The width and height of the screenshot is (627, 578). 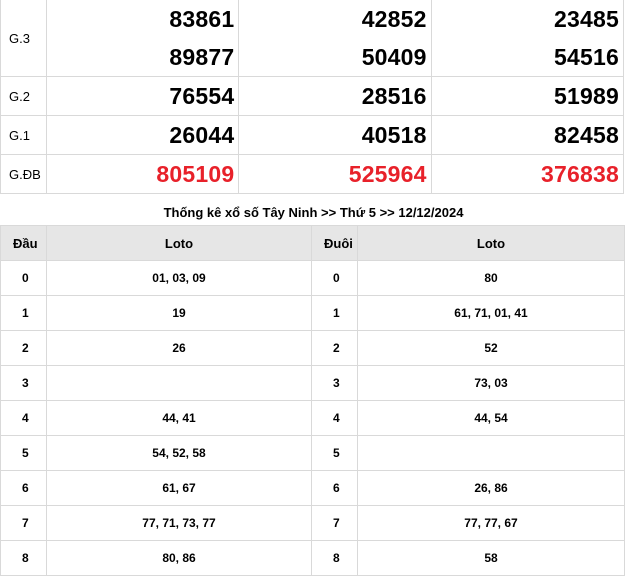 I want to click on stats-row: 5 54, 52, 58 5, so click(x=312, y=453).